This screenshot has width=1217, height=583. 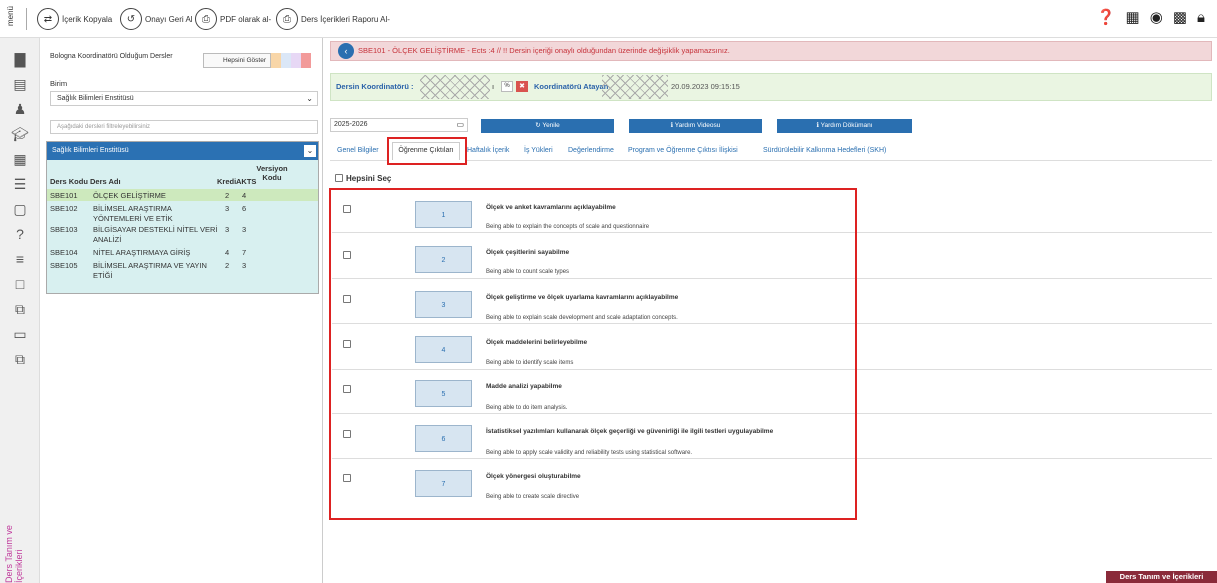 I want to click on calendar-outline-icon: ▢, so click(x=20, y=209).